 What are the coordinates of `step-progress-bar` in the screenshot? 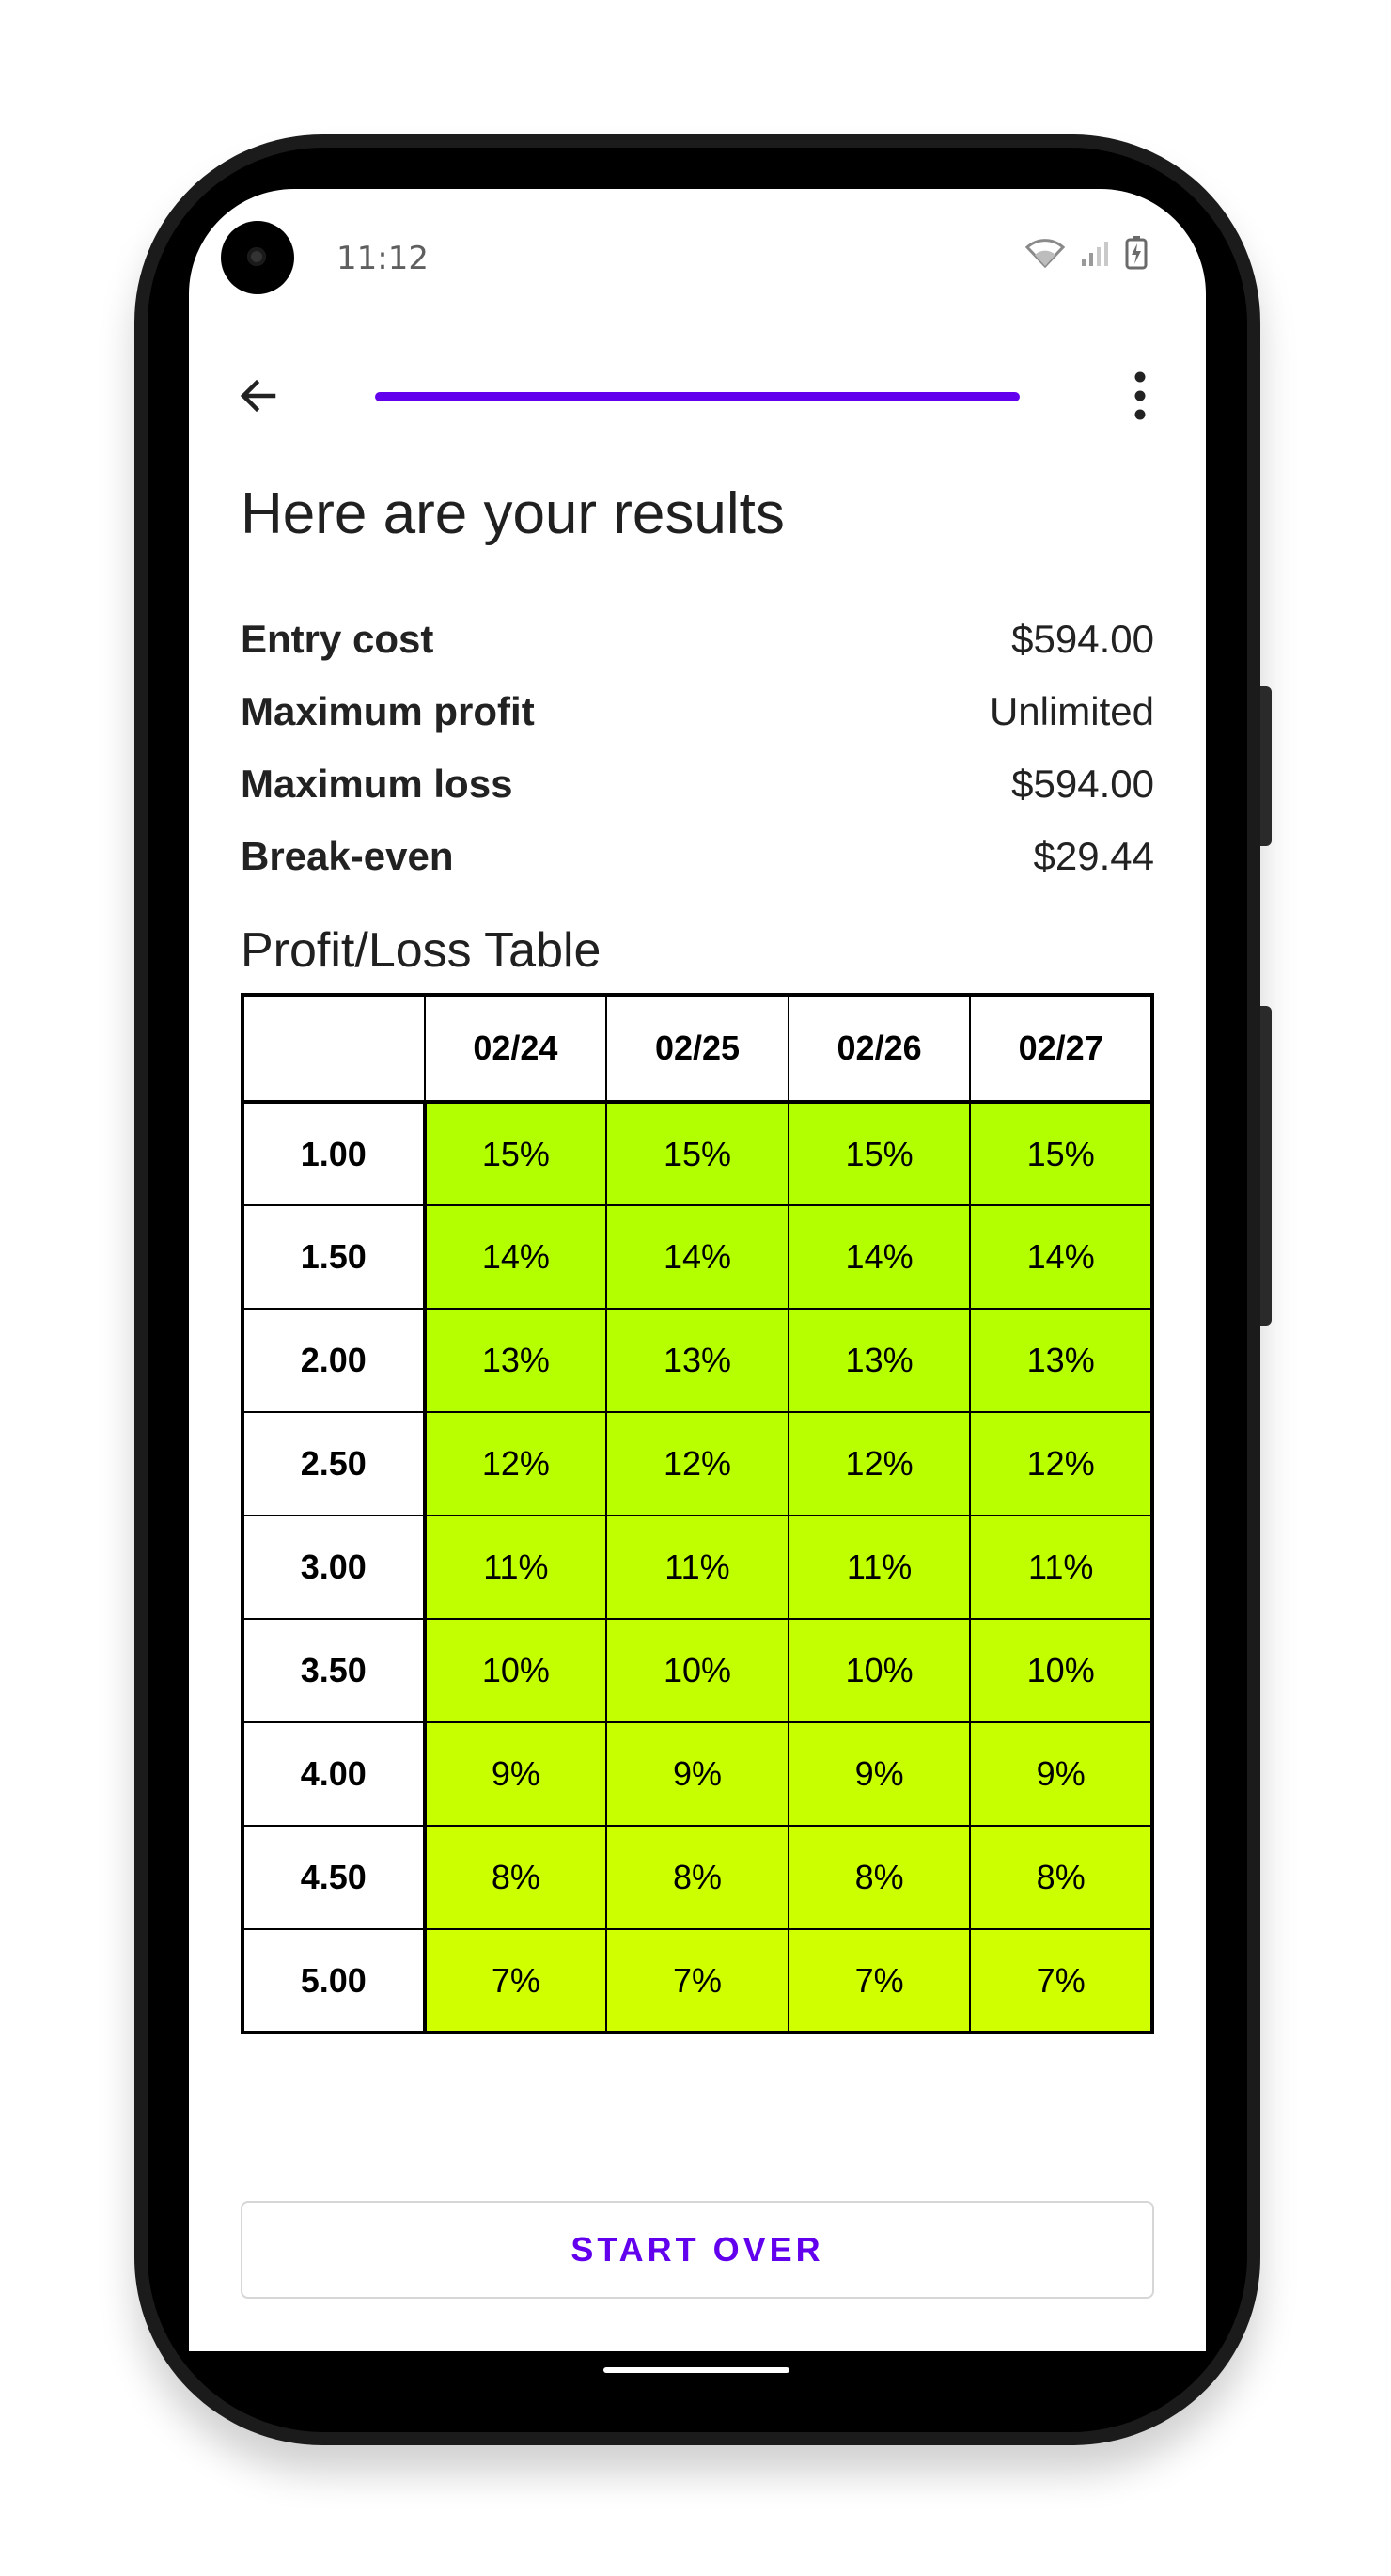 It's located at (697, 397).